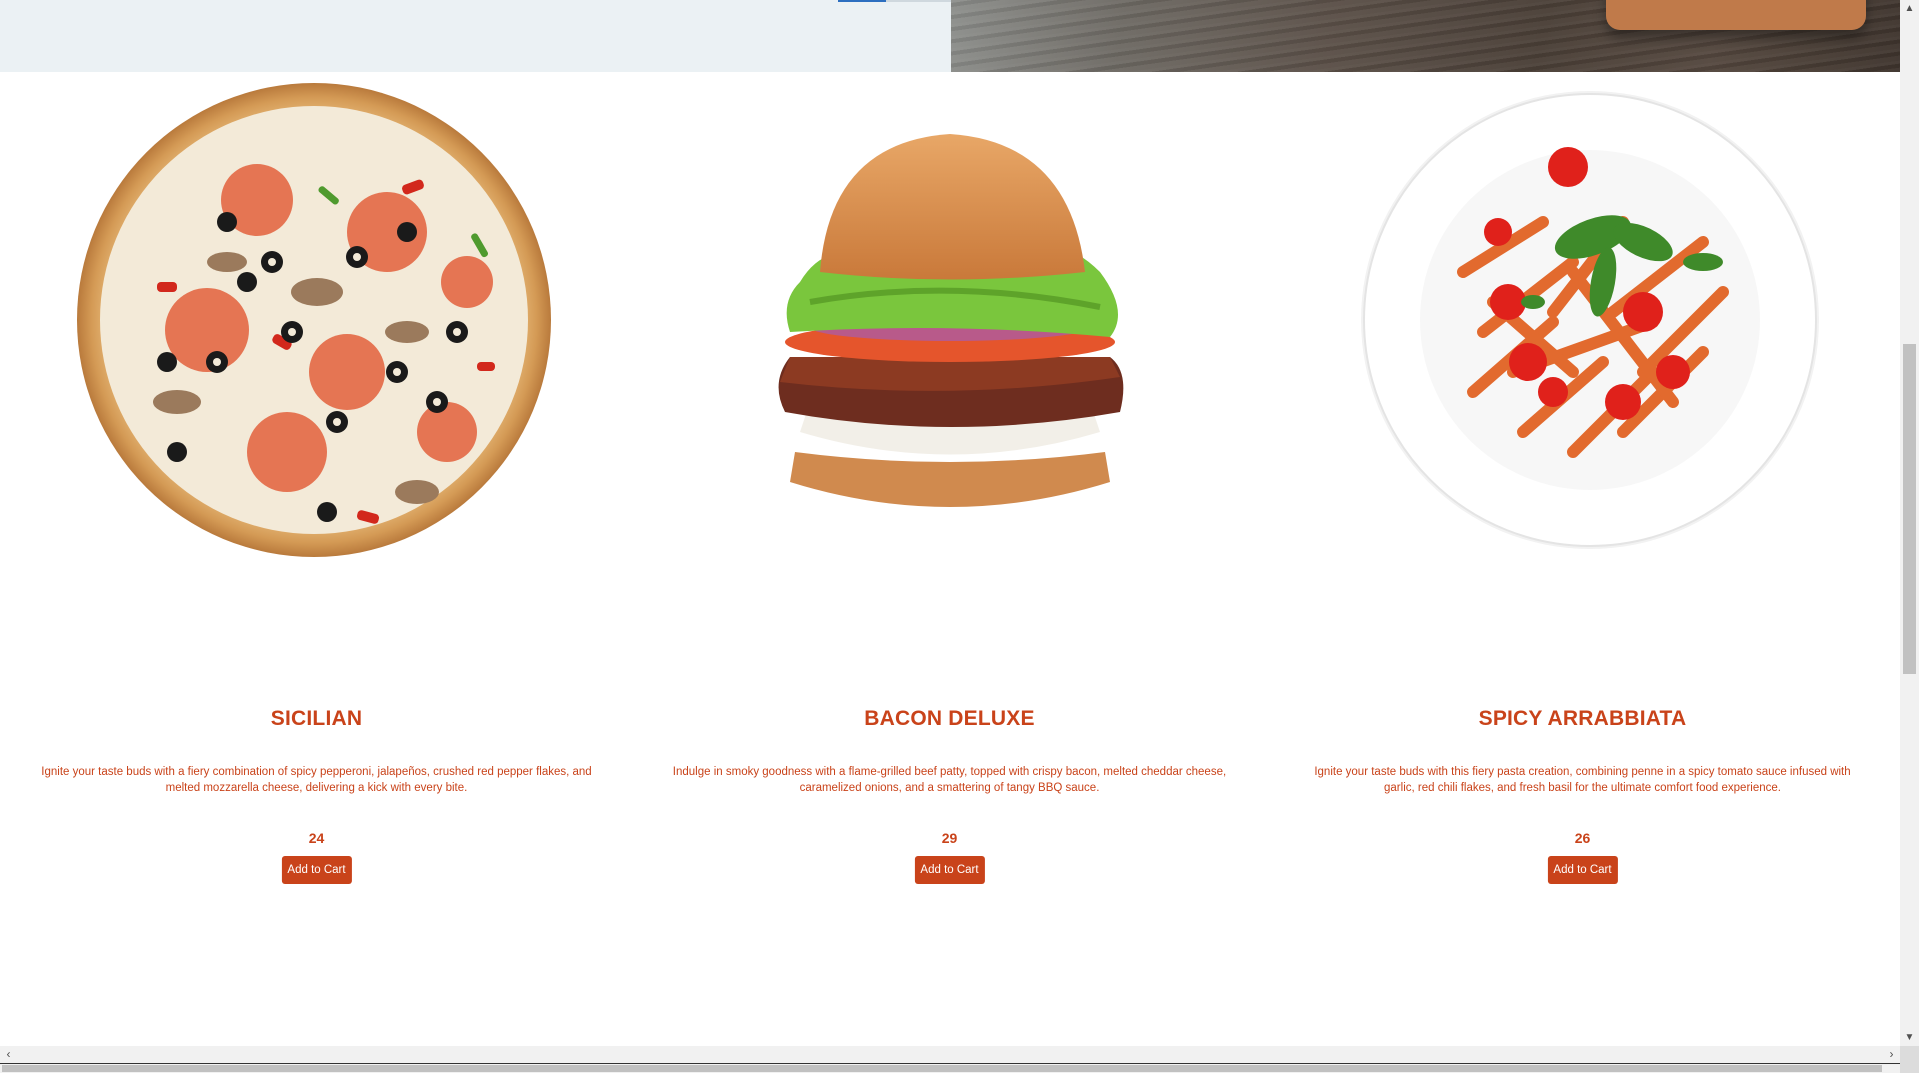 The height and width of the screenshot is (1073, 1919). I want to click on vertical-scrollbar: ▲ ▼, so click(1909, 523).